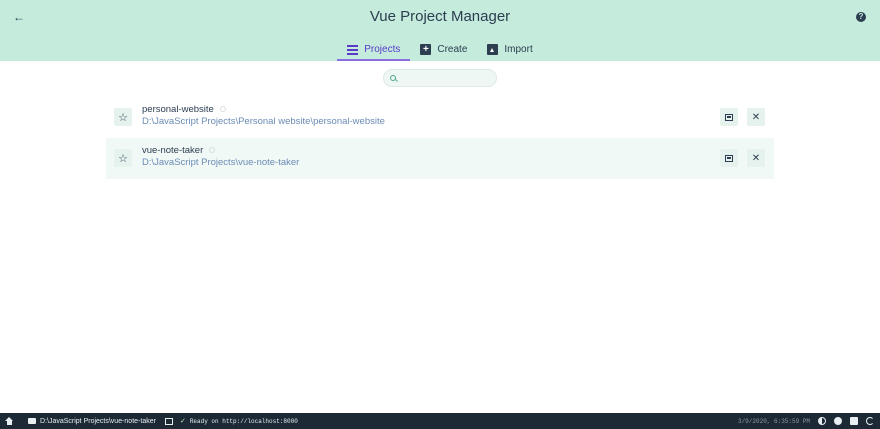 The height and width of the screenshot is (429, 880). Describe the element at coordinates (448, 78) in the screenshot. I see `search-input` at that location.